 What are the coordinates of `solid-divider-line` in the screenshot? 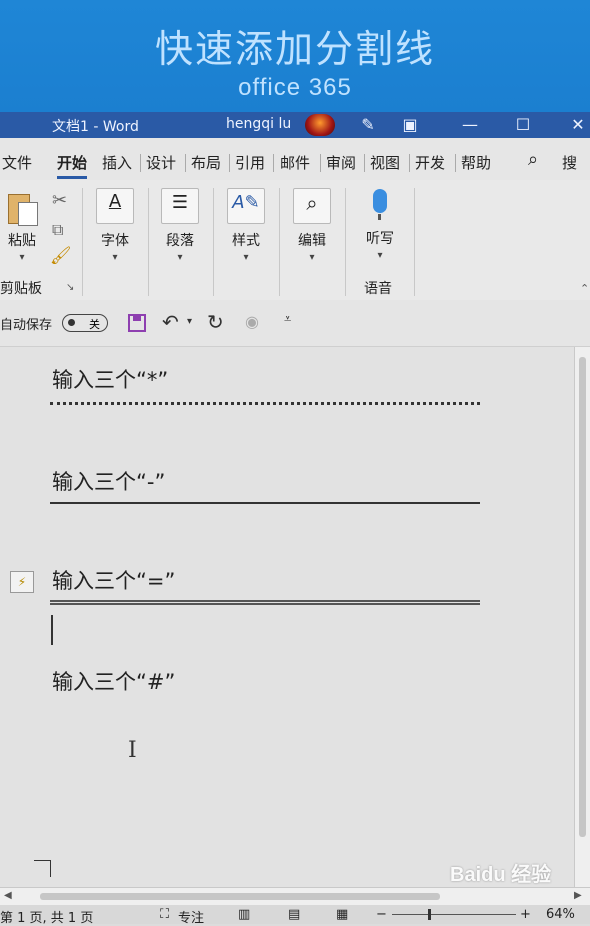 It's located at (265, 503).